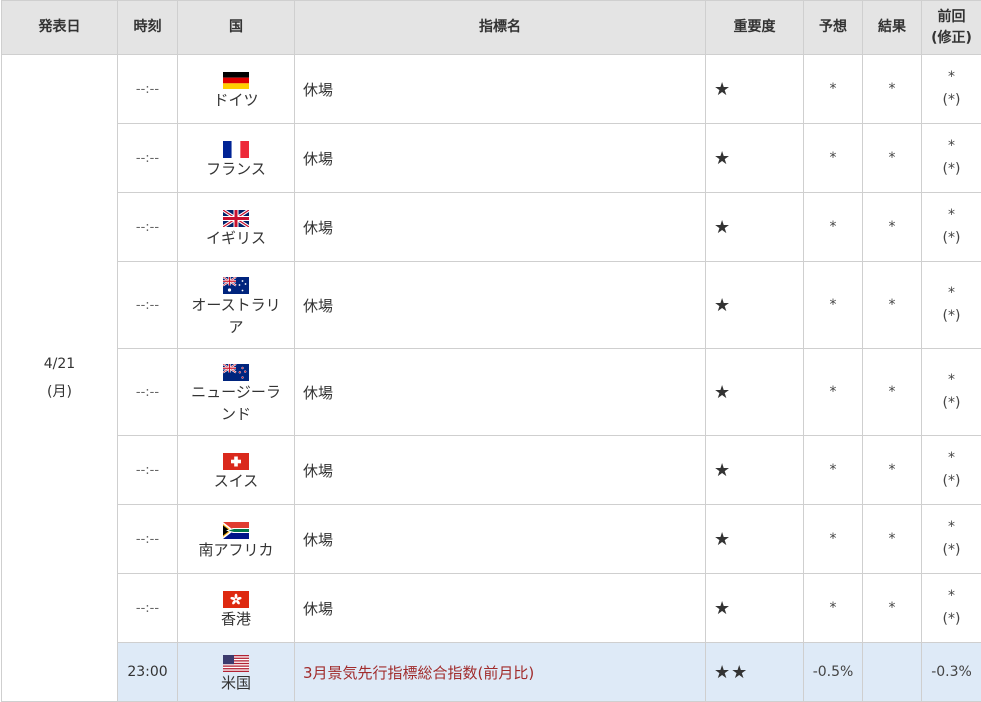 Image resolution: width=981 pixels, height=702 pixels. Describe the element at coordinates (500, 27) in the screenshot. I see `header-indicator: 指標名` at that location.